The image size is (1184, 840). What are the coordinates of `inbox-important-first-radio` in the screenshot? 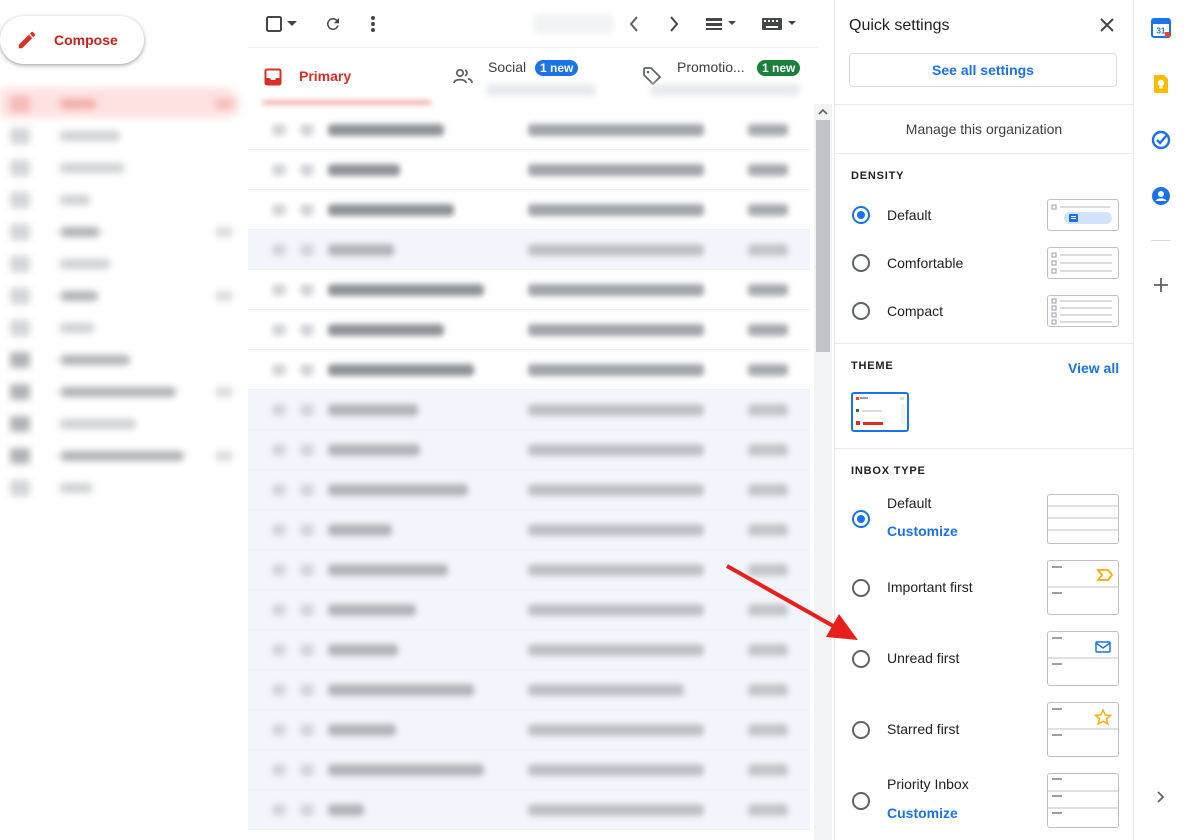 It's located at (861, 588).